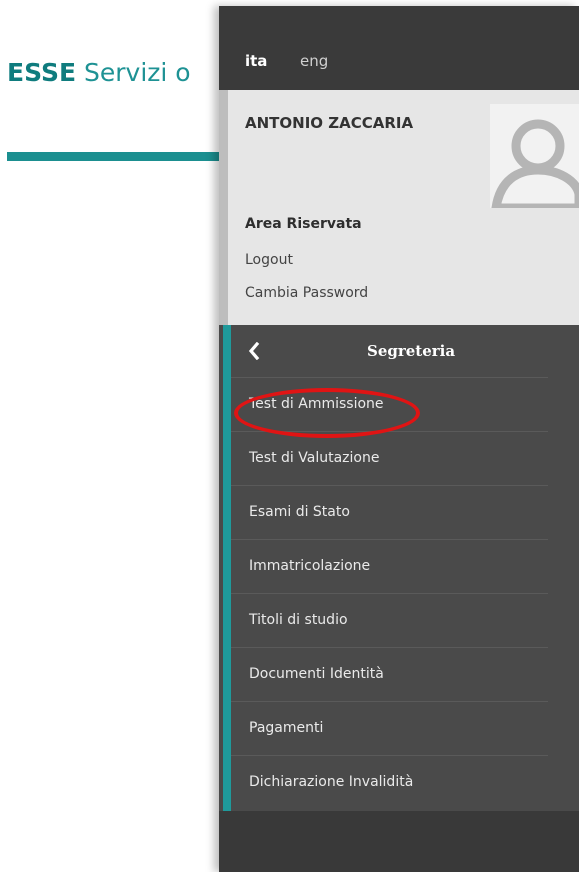 The height and width of the screenshot is (872, 579). What do you see at coordinates (314, 458) in the screenshot?
I see `menu-item-label: Test di Valutazione` at bounding box center [314, 458].